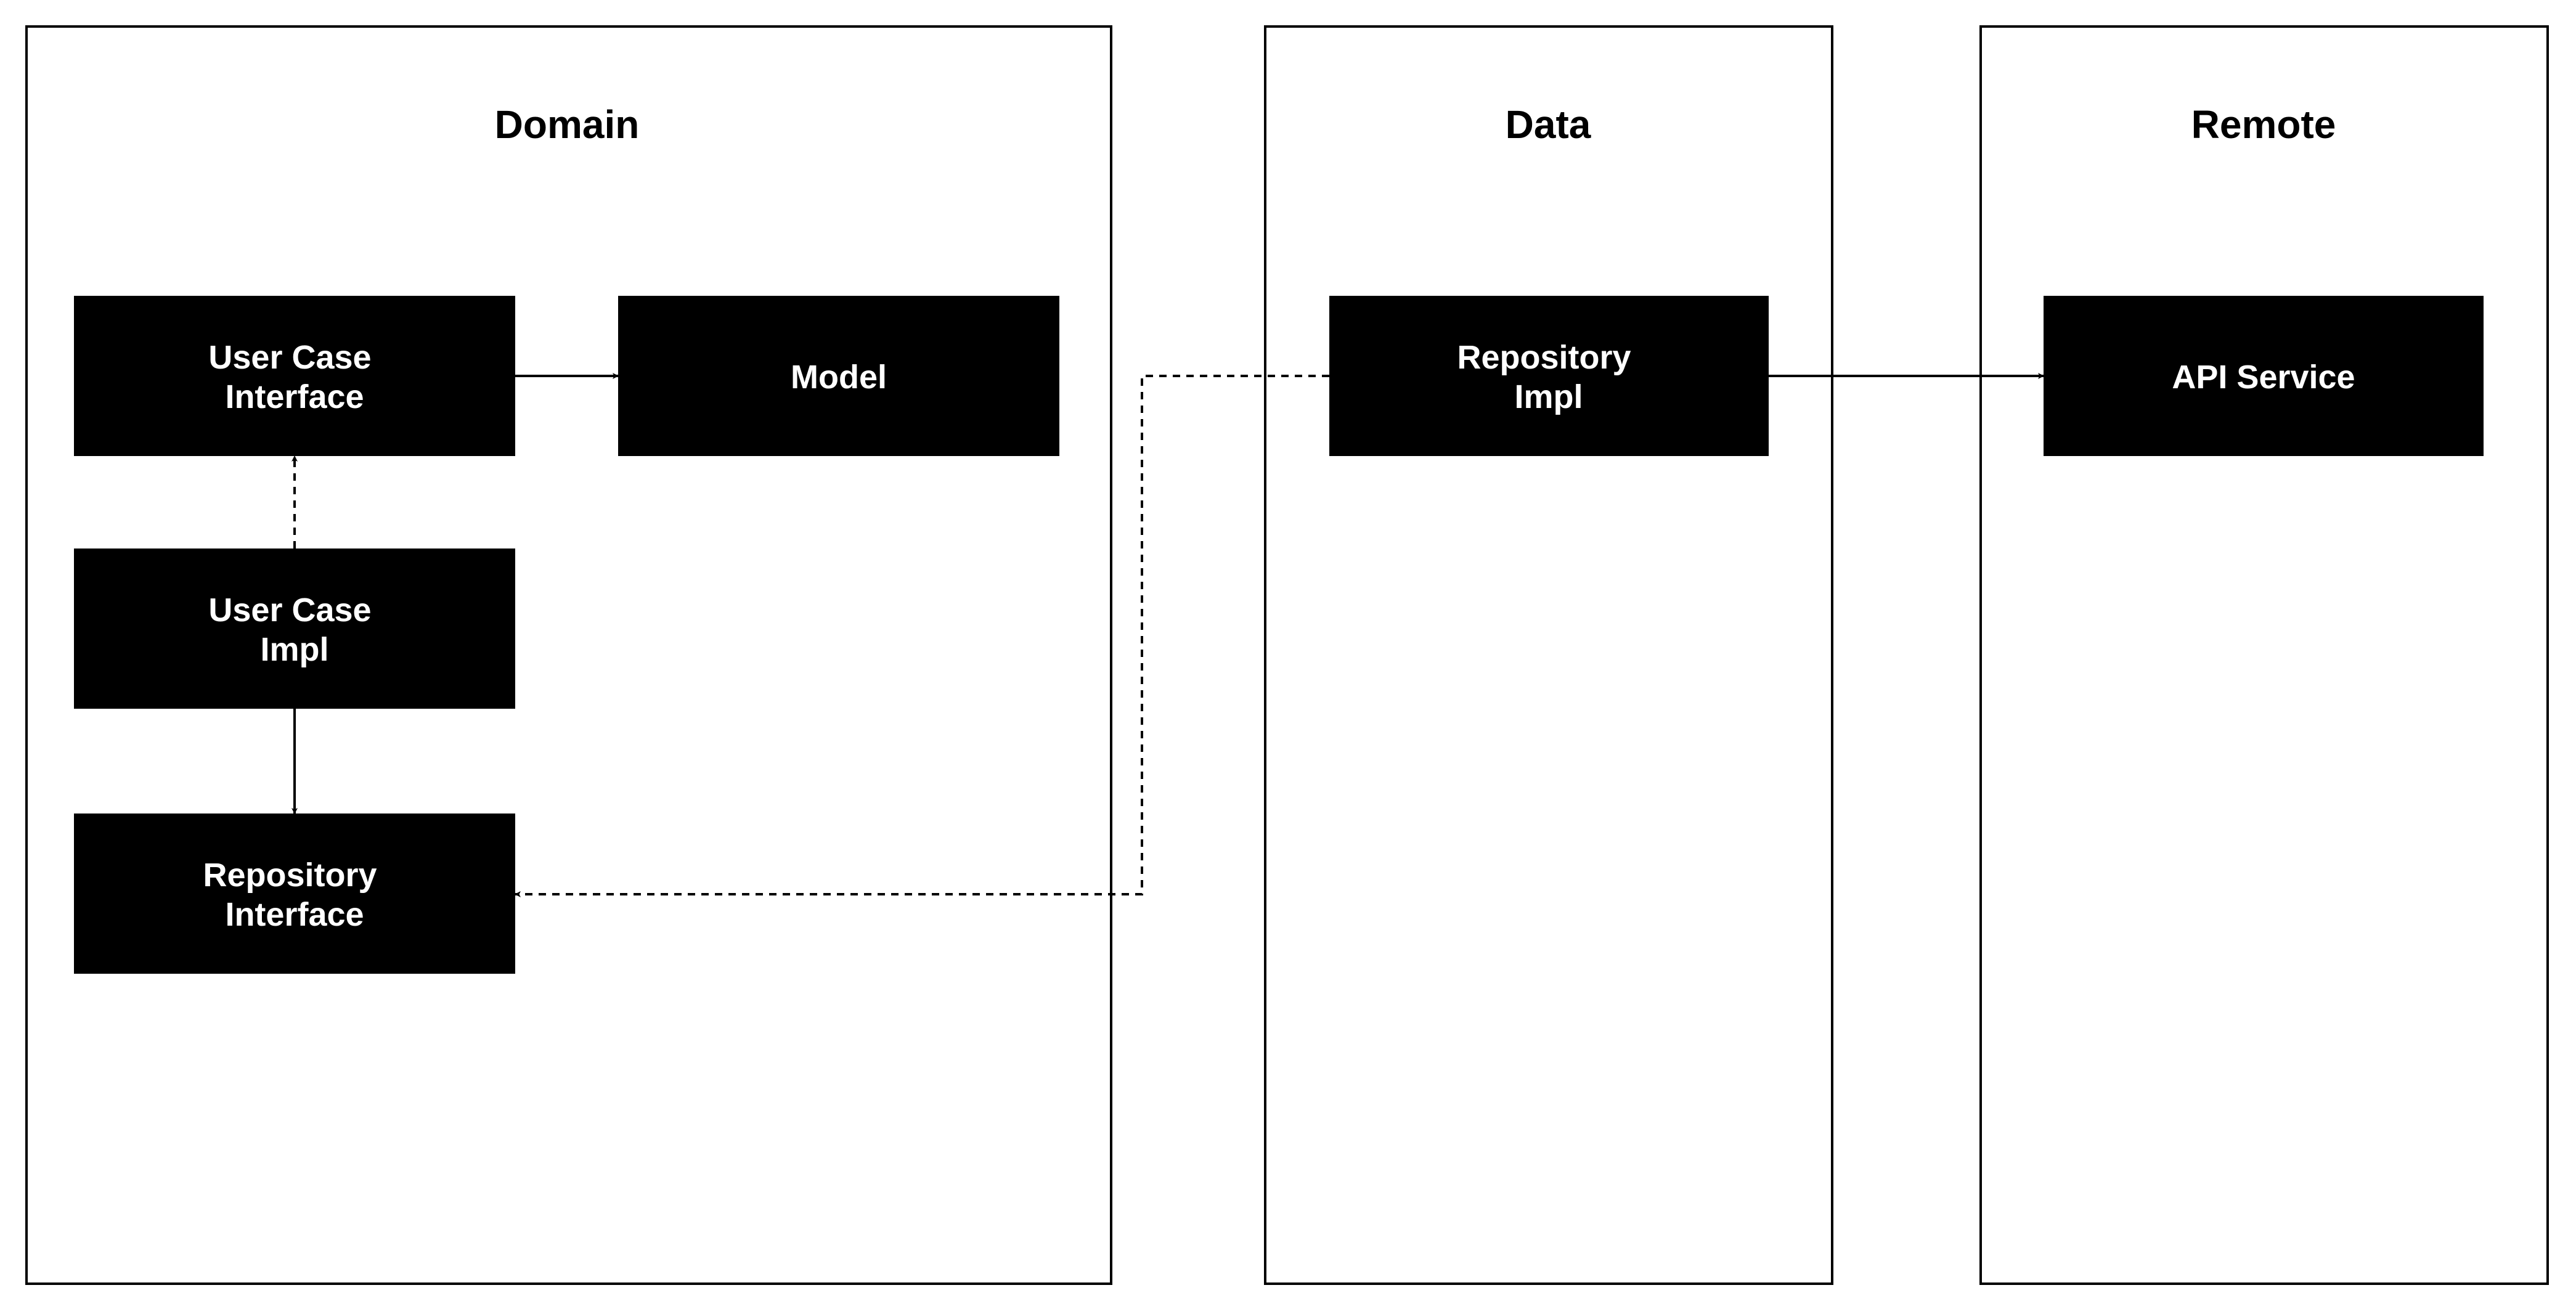 The width and height of the screenshot is (2576, 1309). Describe the element at coordinates (294, 629) in the screenshot. I see `node-use-case-impl: User Case Impl` at that location.